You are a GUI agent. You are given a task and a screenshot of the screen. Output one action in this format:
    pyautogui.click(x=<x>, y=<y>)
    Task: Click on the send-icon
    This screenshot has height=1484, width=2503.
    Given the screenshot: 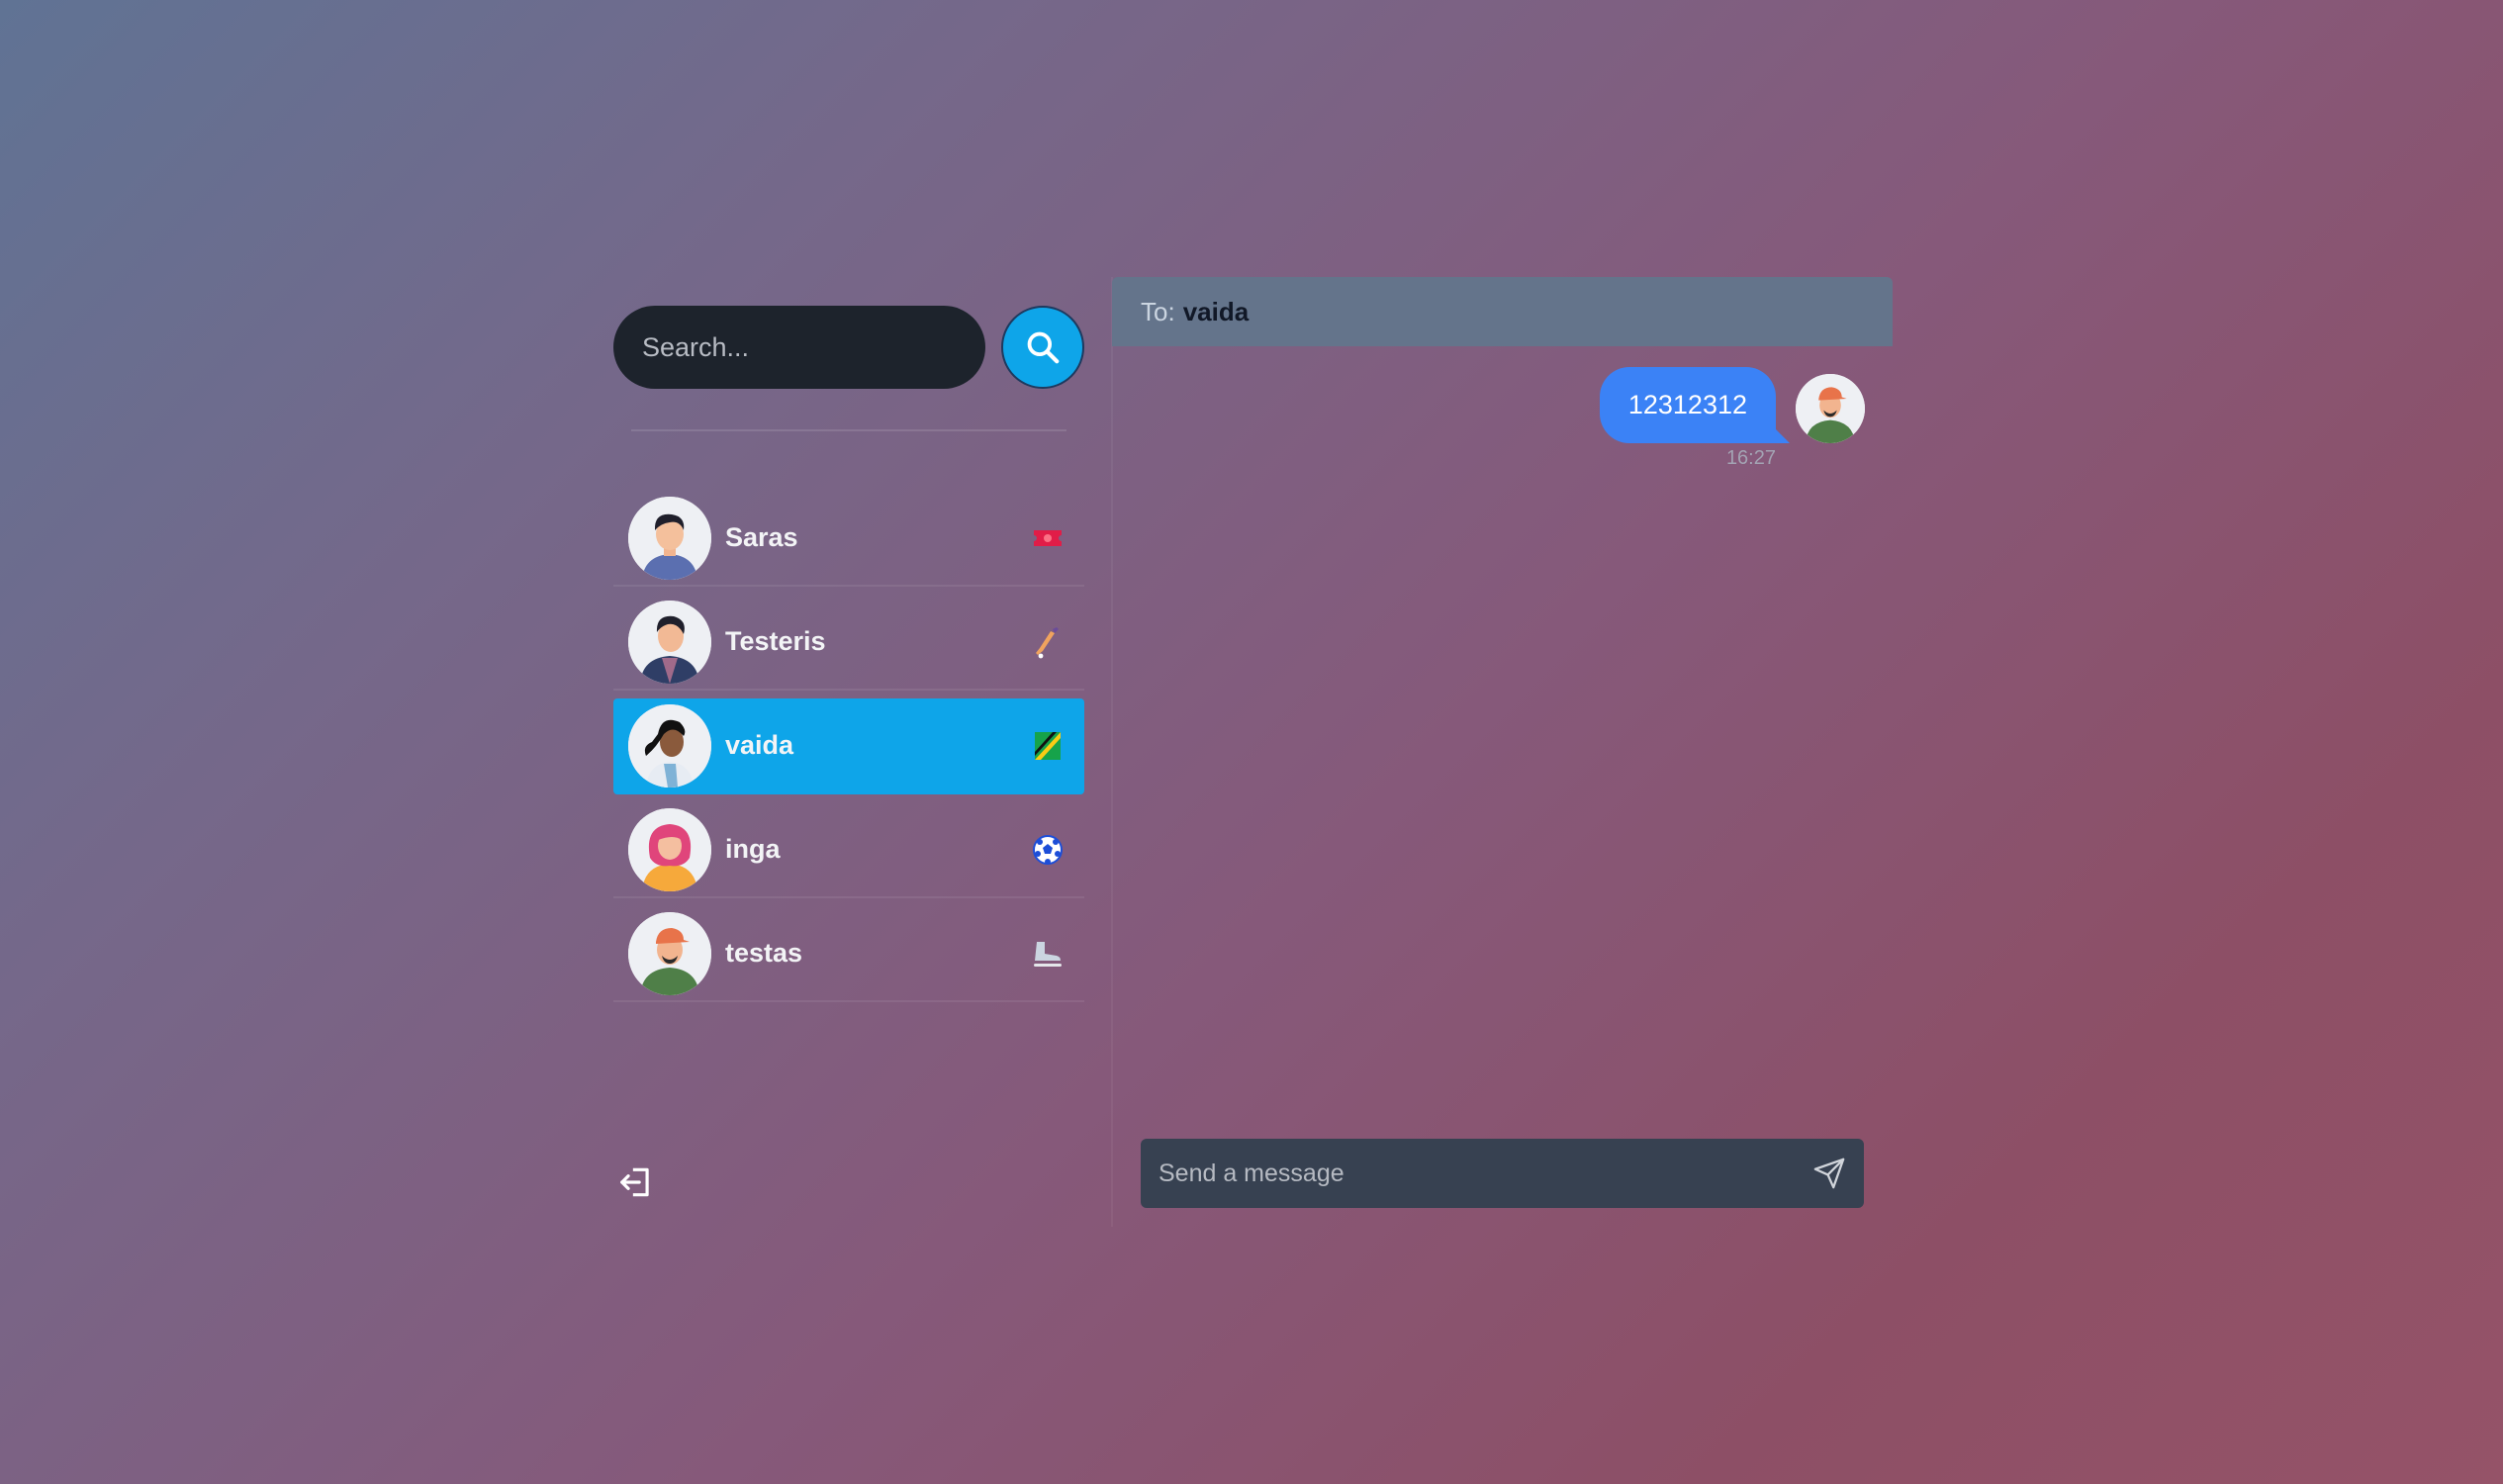 What is the action you would take?
    pyautogui.click(x=1829, y=1173)
    